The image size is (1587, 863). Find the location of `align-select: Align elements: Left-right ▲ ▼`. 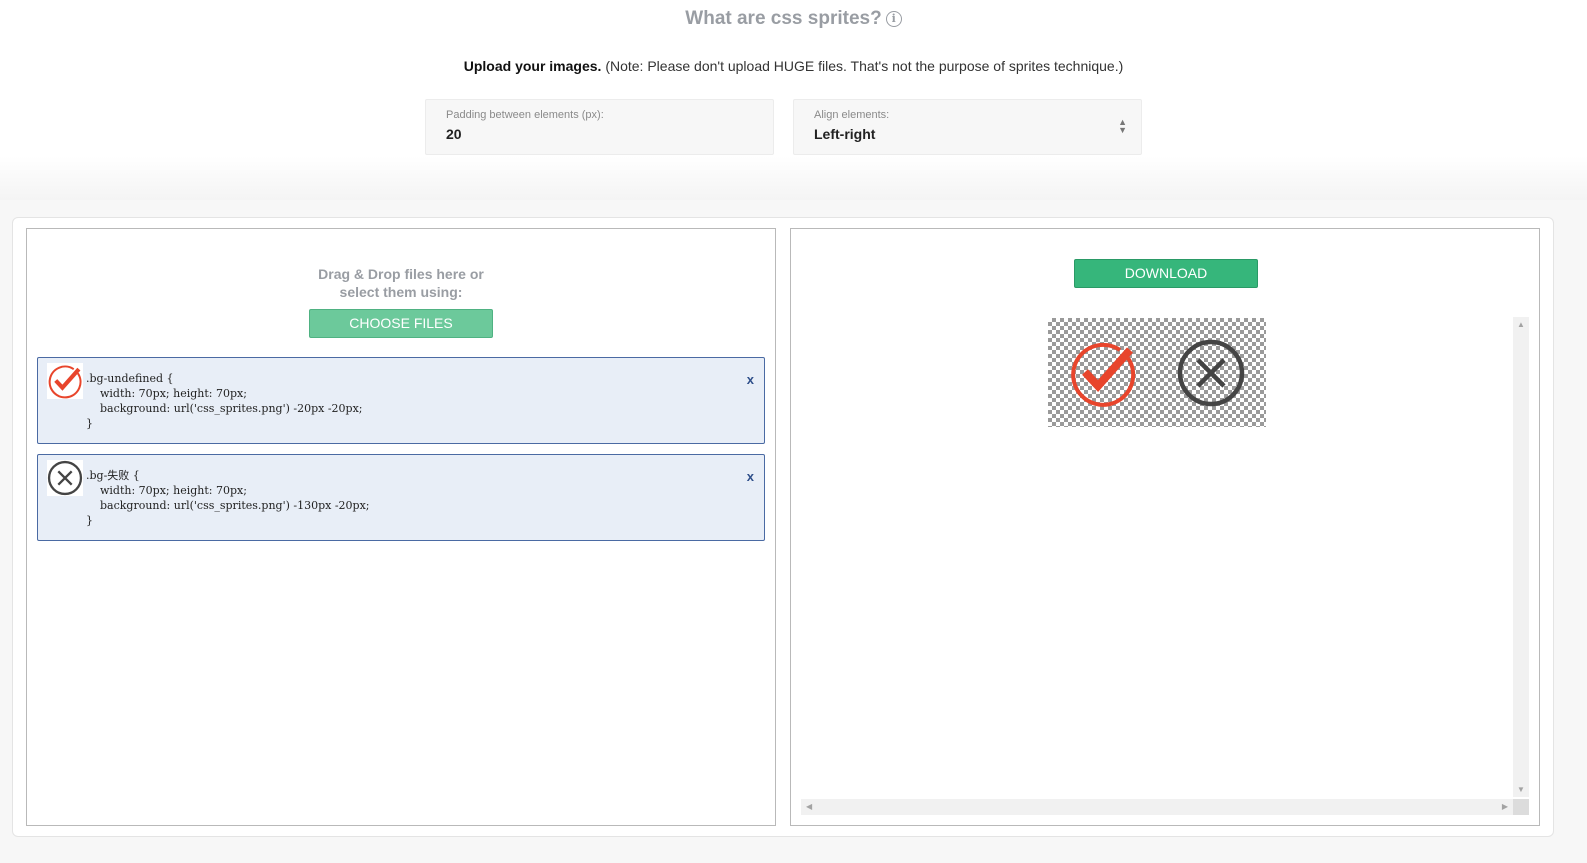

align-select: Align elements: Left-right ▲ ▼ is located at coordinates (967, 127).